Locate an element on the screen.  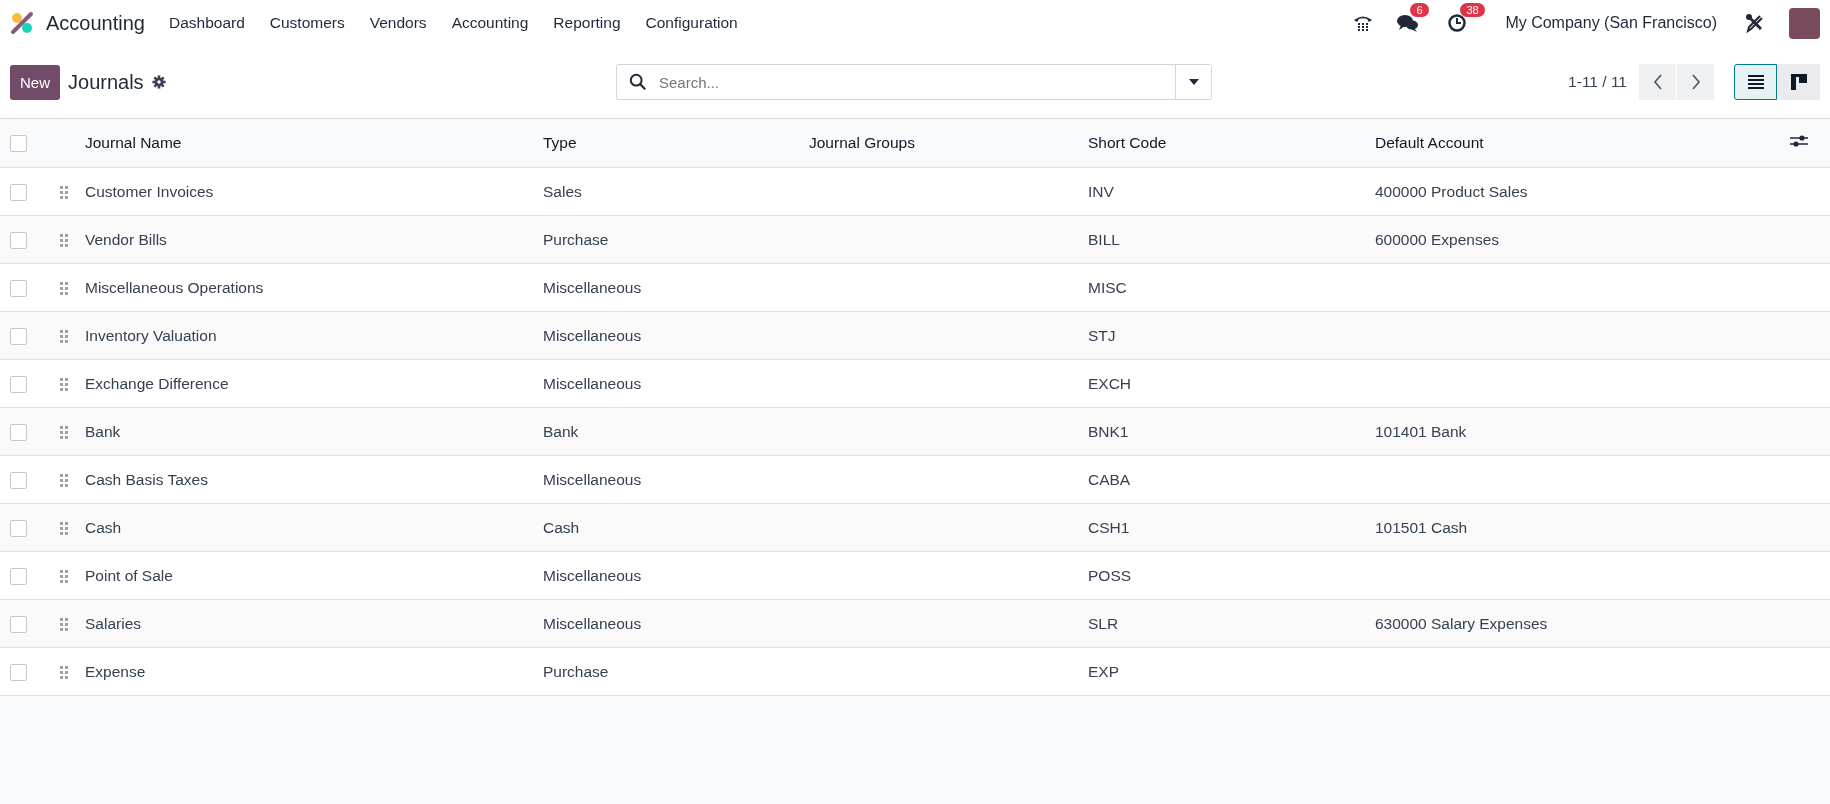
optional-columns-icon is located at coordinates (1799, 141).